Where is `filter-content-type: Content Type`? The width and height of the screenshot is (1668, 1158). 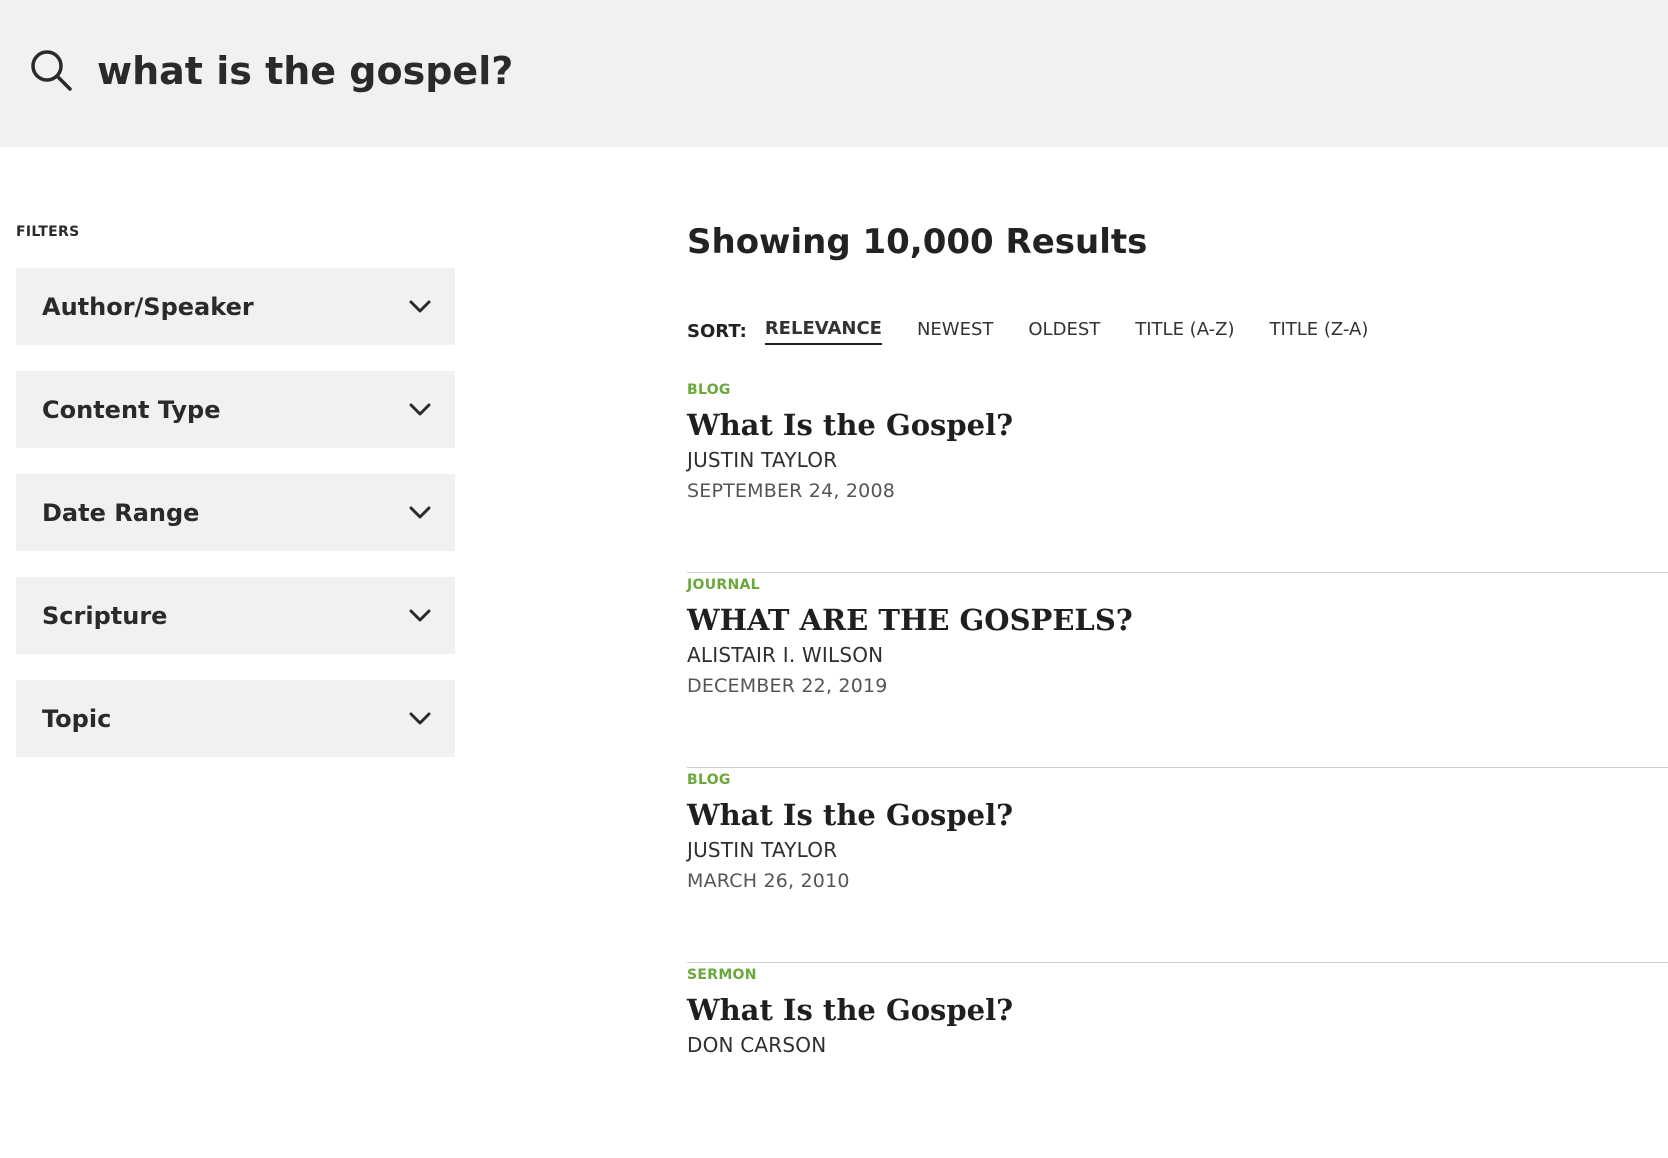 filter-content-type: Content Type is located at coordinates (235, 409).